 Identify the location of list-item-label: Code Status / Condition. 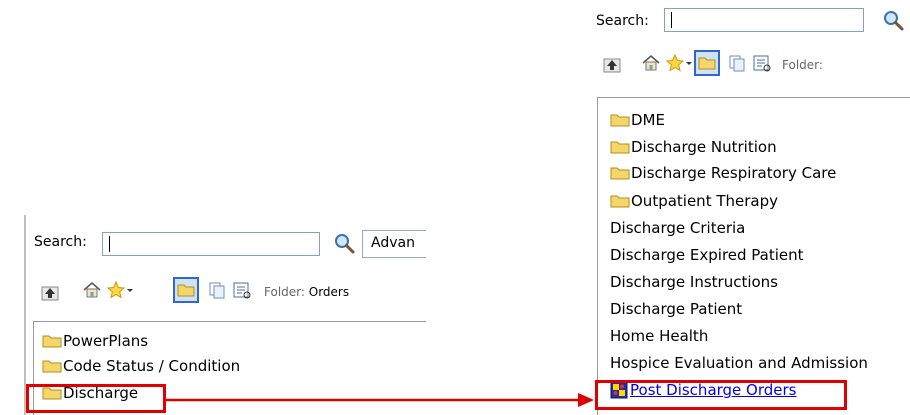
(152, 366).